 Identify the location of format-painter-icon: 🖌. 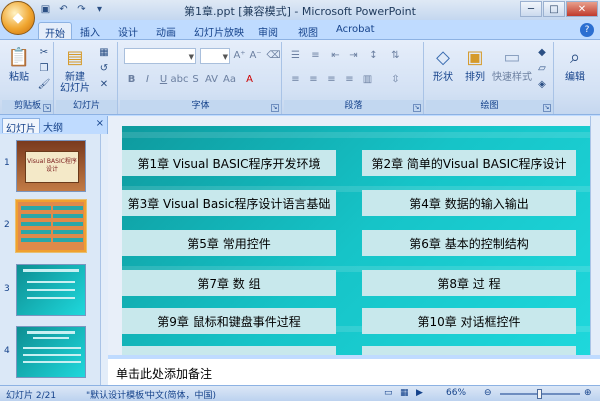
(44, 84).